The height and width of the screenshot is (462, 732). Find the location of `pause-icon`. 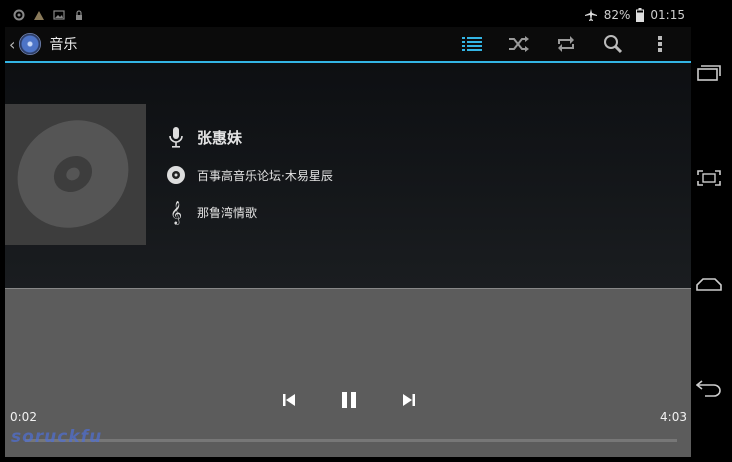

pause-icon is located at coordinates (349, 400).